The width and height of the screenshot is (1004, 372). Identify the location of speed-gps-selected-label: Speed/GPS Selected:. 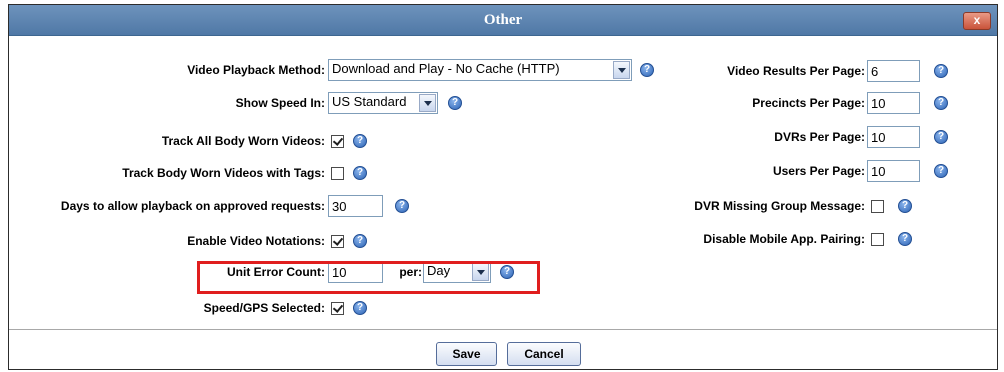
(264, 308).